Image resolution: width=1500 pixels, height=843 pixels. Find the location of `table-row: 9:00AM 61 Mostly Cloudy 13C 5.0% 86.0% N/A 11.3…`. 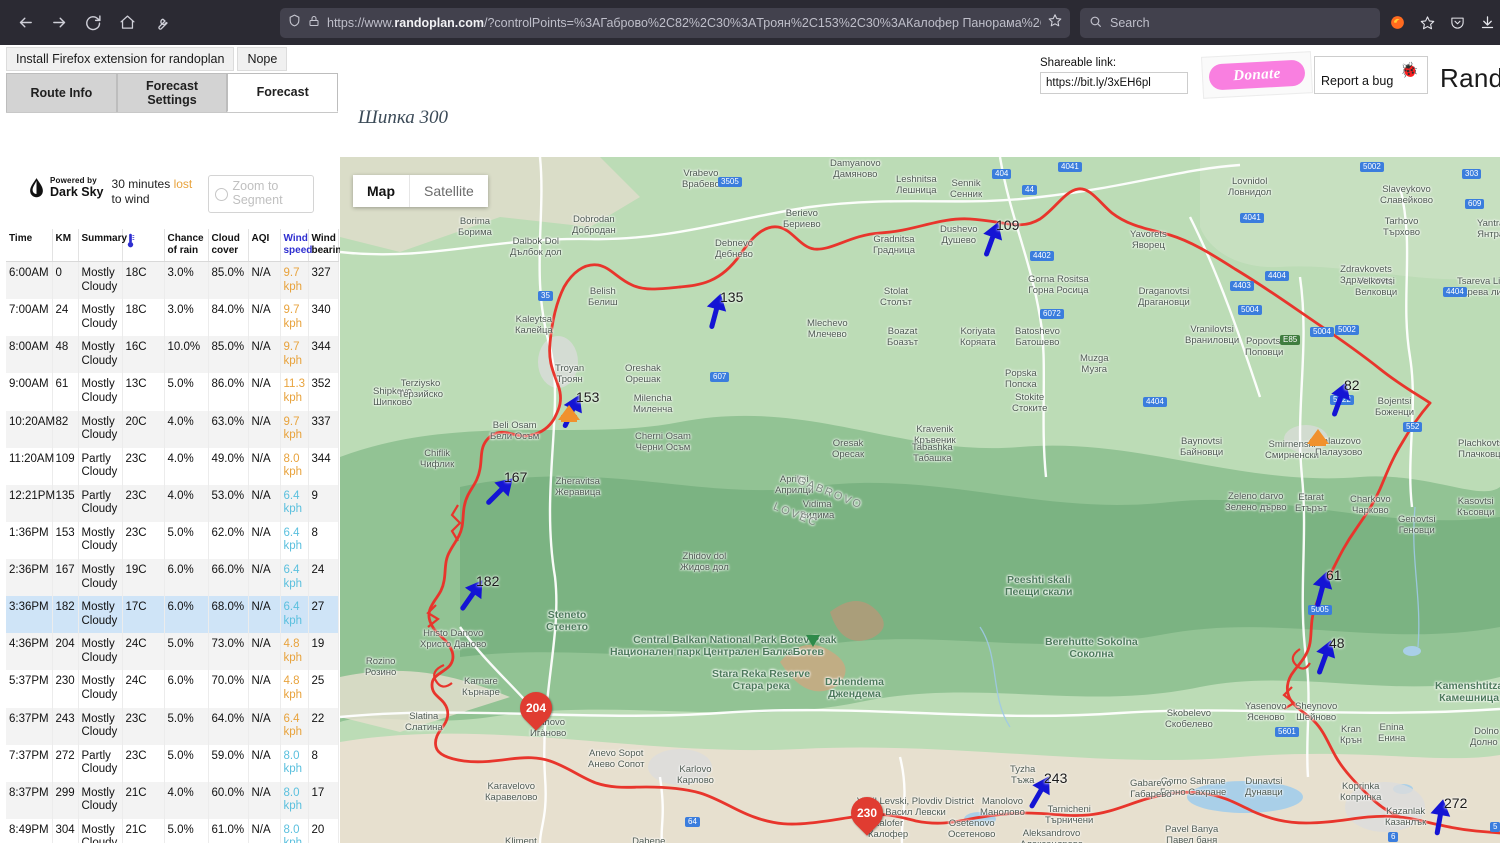

table-row: 9:00AM 61 Mostly Cloudy 13C 5.0% 86.0% N/A 11.3… is located at coordinates (172, 392).